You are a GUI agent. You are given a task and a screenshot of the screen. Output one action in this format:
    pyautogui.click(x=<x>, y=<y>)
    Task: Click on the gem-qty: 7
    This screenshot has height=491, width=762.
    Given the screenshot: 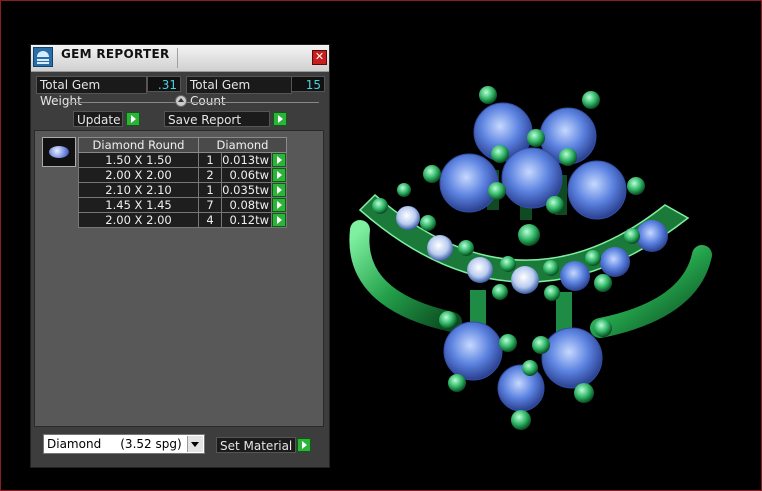 What is the action you would take?
    pyautogui.click(x=210, y=205)
    